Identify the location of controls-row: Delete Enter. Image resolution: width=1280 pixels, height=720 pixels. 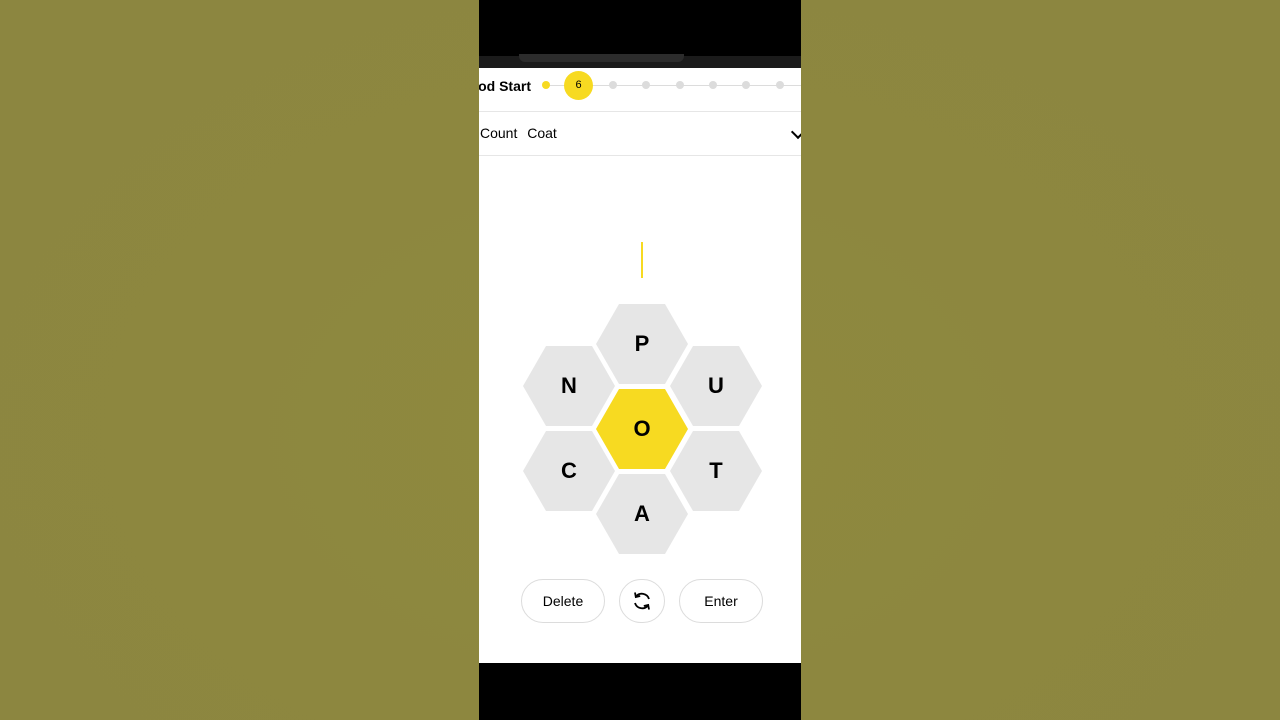
(640, 602).